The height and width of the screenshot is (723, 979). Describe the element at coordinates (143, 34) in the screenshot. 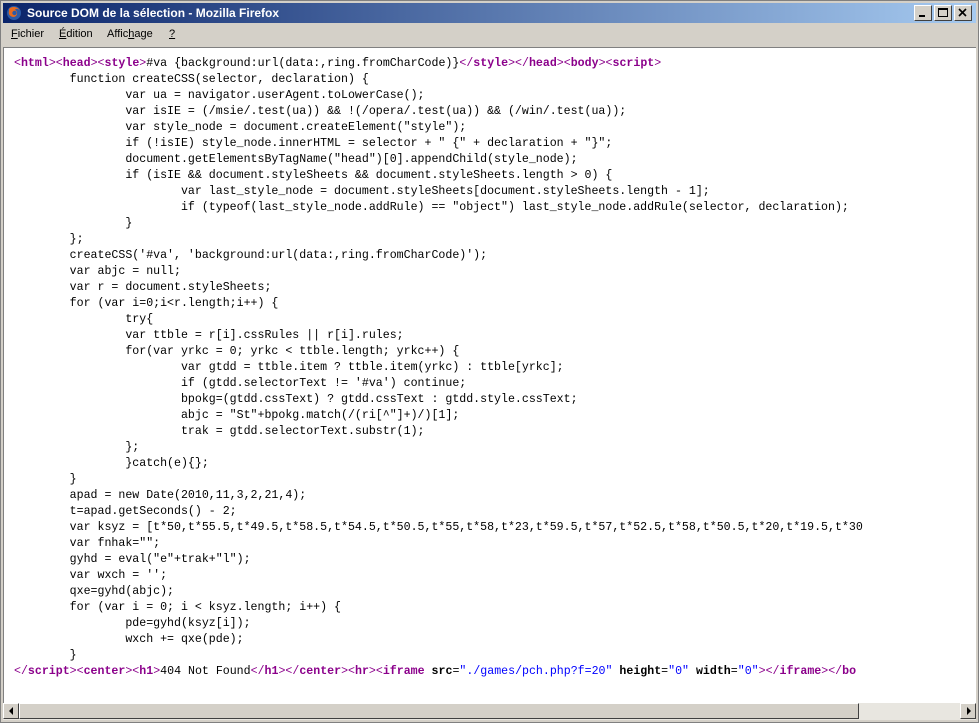

I see `menu-affichage-label: age` at that location.